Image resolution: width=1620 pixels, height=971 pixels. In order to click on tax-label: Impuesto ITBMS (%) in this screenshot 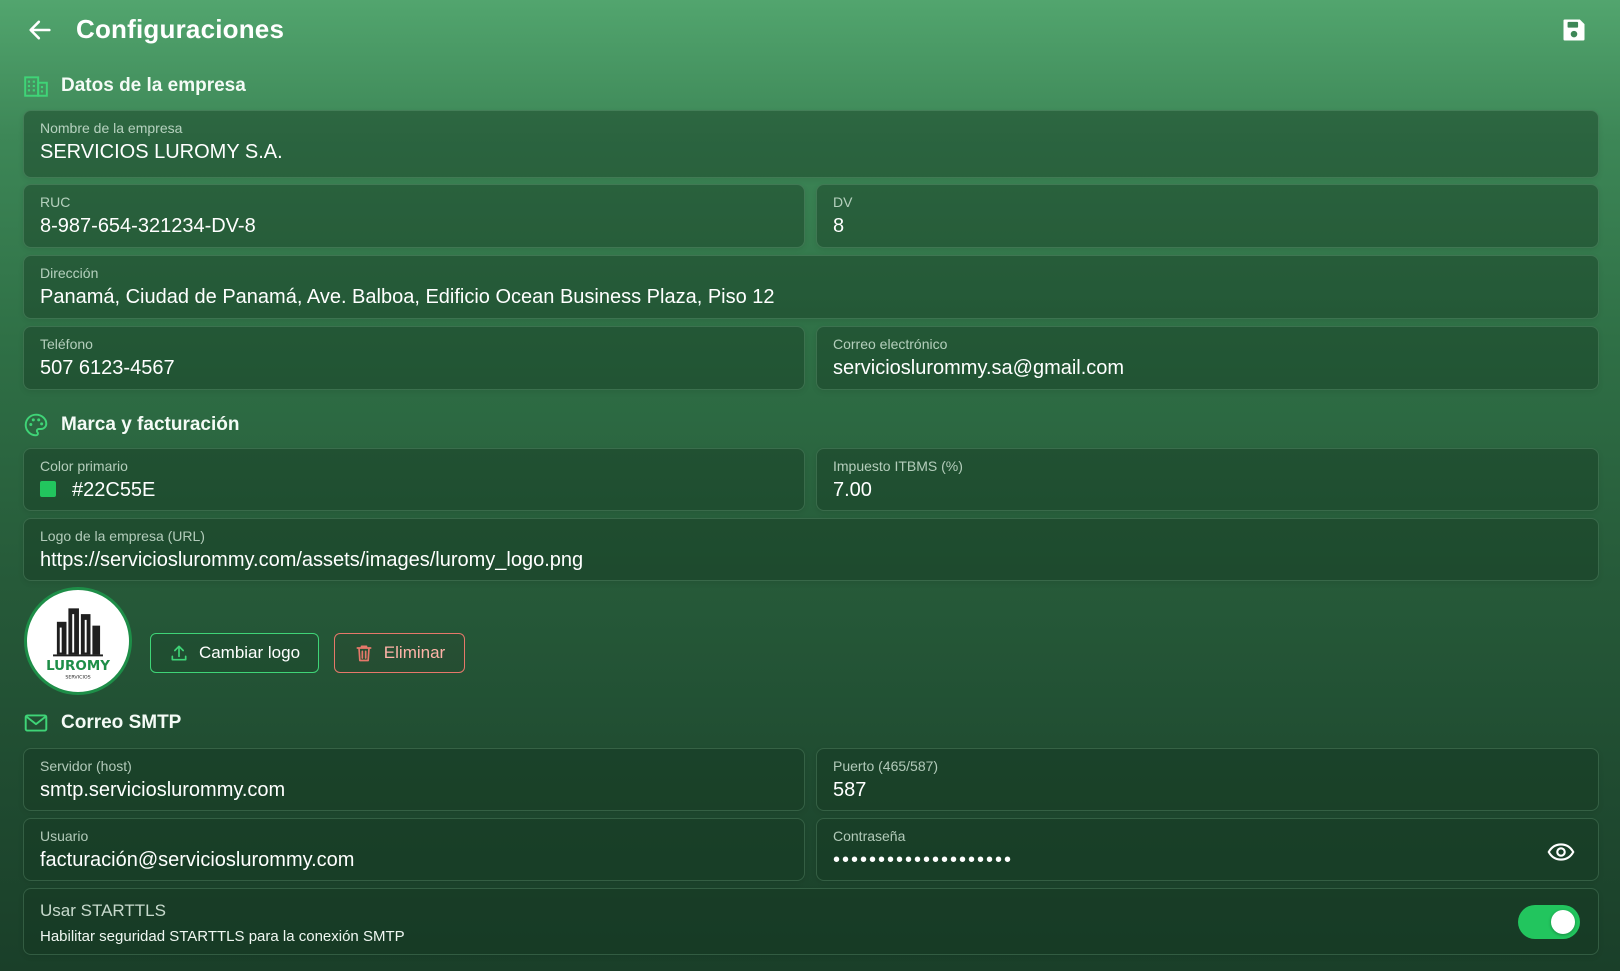, I will do `click(898, 466)`.